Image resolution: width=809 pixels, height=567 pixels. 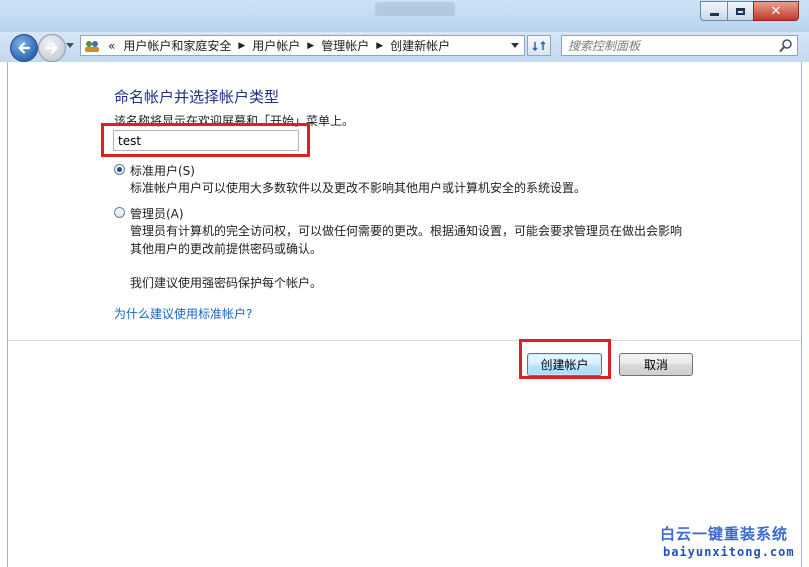 I want to click on password-advice: 我们建议使用强密码保护每个帐户。, so click(x=226, y=283).